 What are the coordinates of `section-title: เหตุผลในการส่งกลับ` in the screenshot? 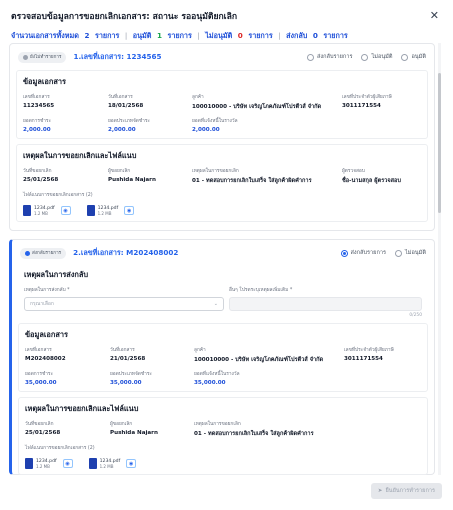 It's located at (56, 274).